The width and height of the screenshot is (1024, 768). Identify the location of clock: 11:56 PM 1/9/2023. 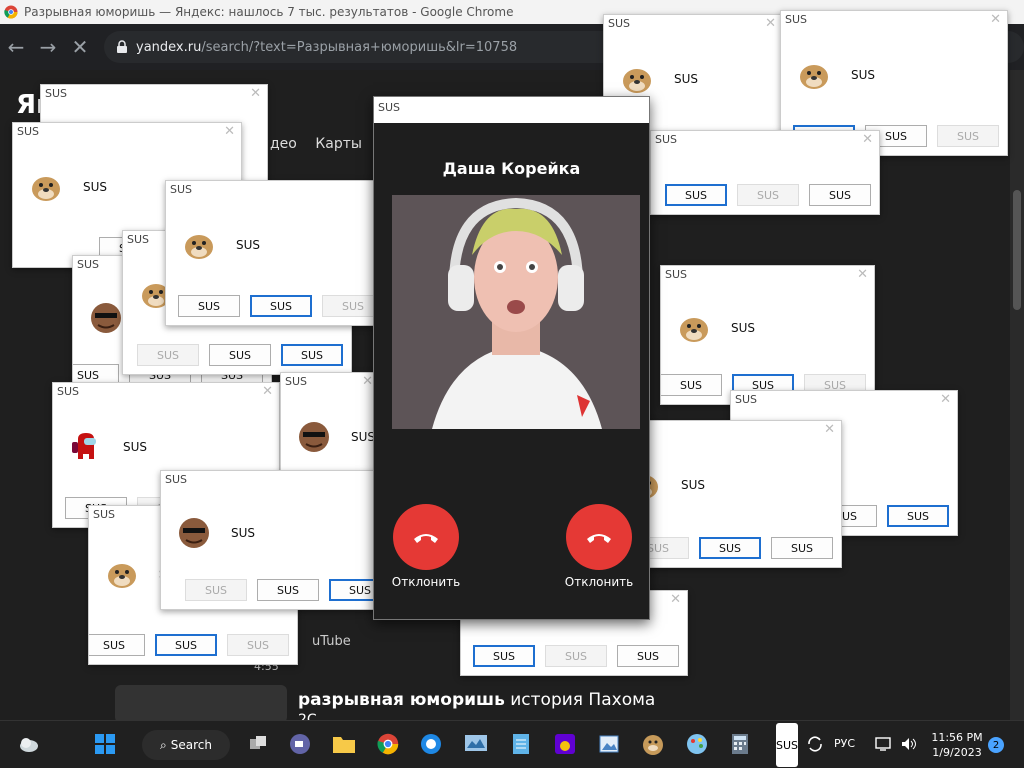
(957, 745).